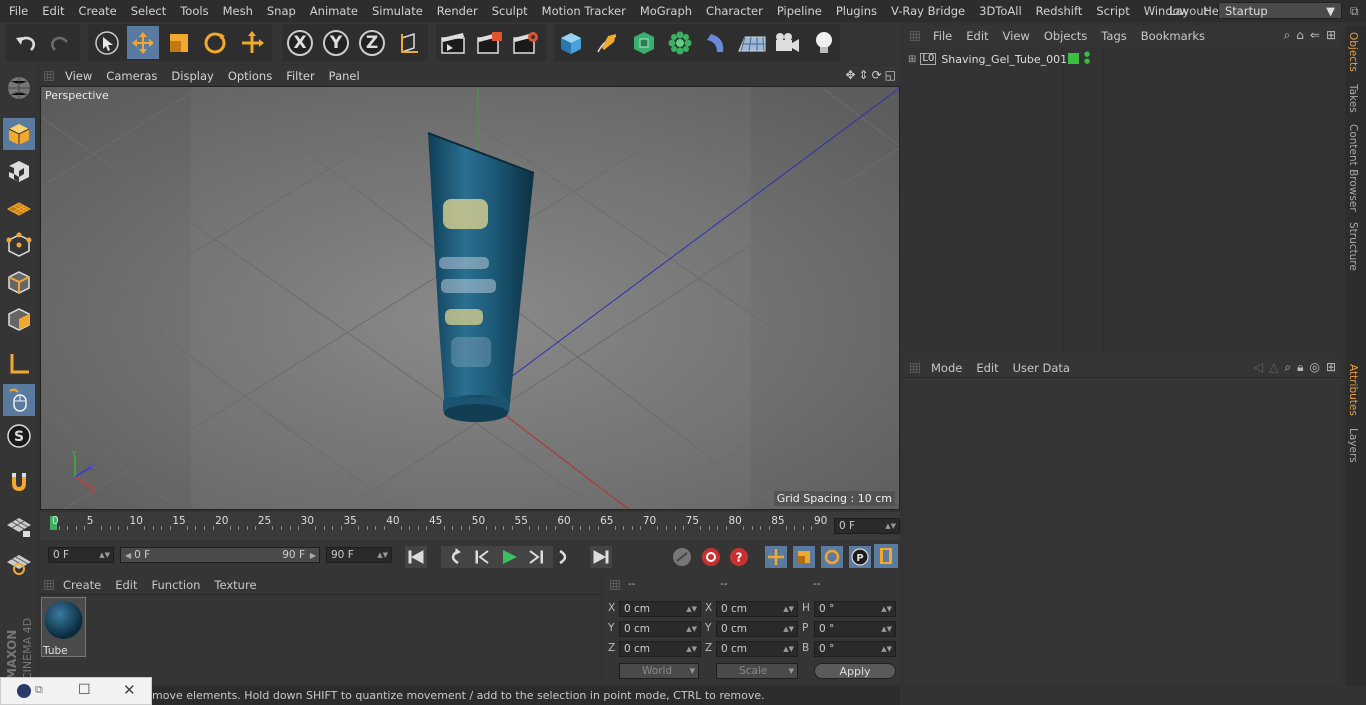 The height and width of the screenshot is (705, 1366). Describe the element at coordinates (855, 649) in the screenshot. I see `coord-rot-b-field: 0 ° ▲▼` at that location.